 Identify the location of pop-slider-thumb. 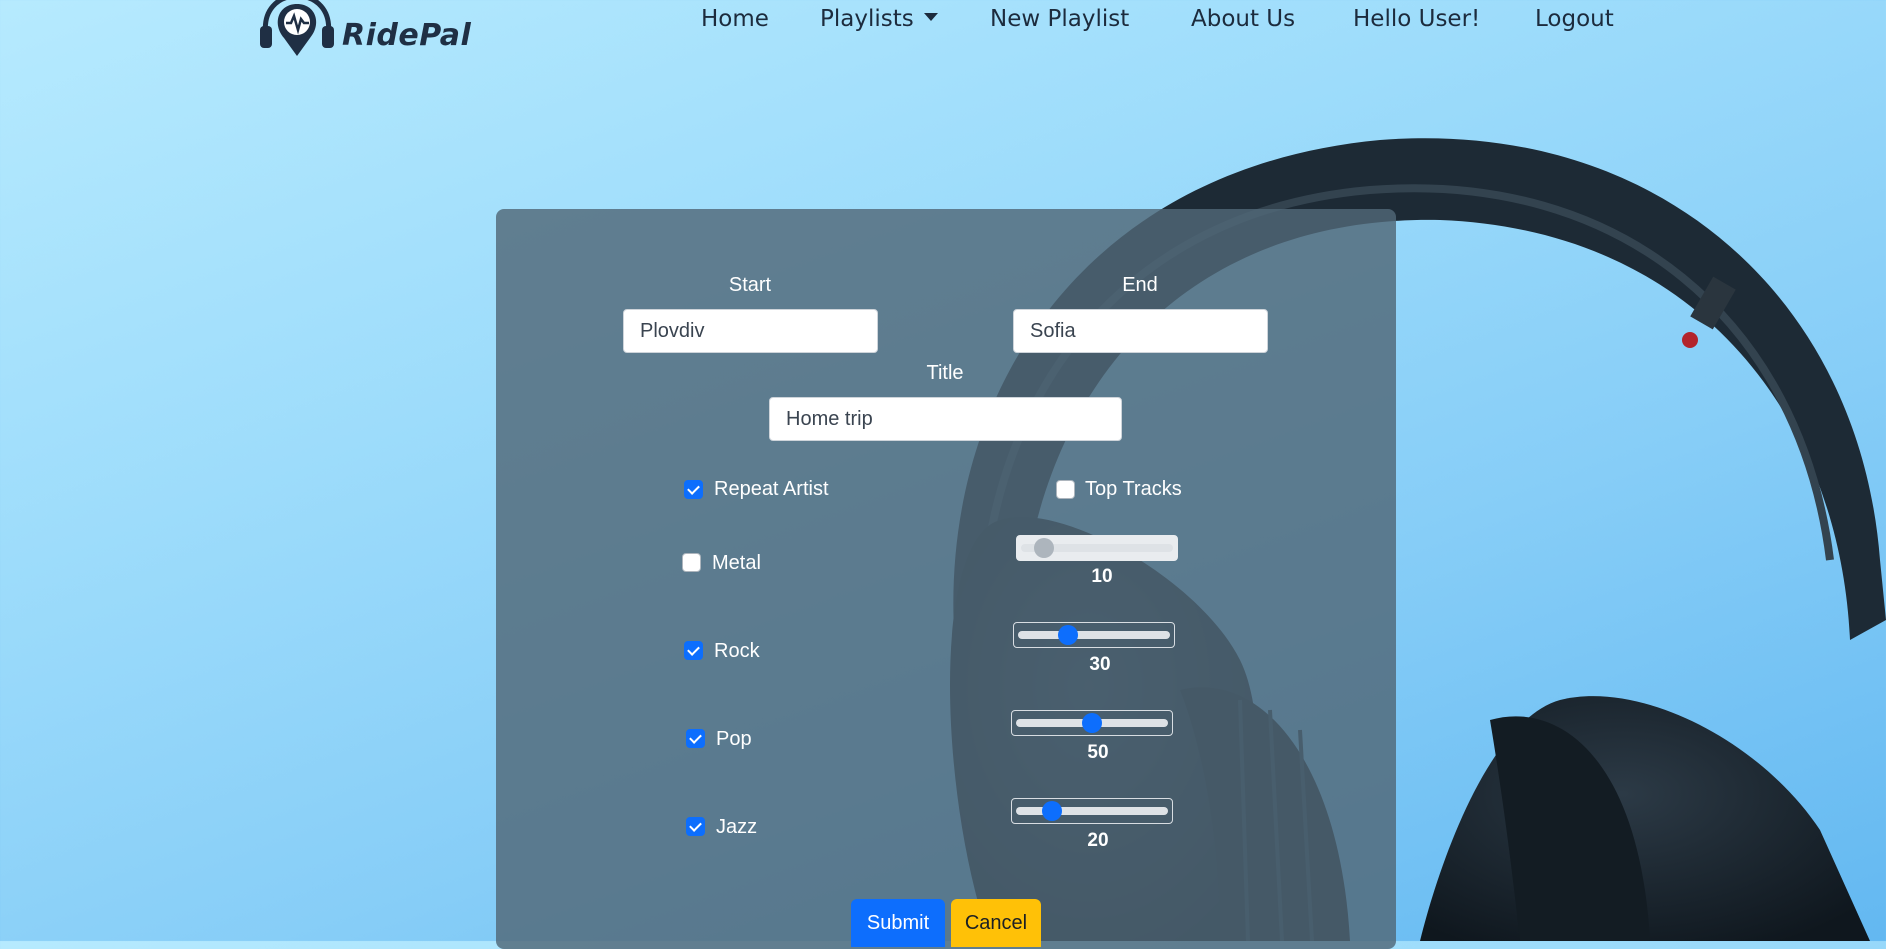
(1092, 723).